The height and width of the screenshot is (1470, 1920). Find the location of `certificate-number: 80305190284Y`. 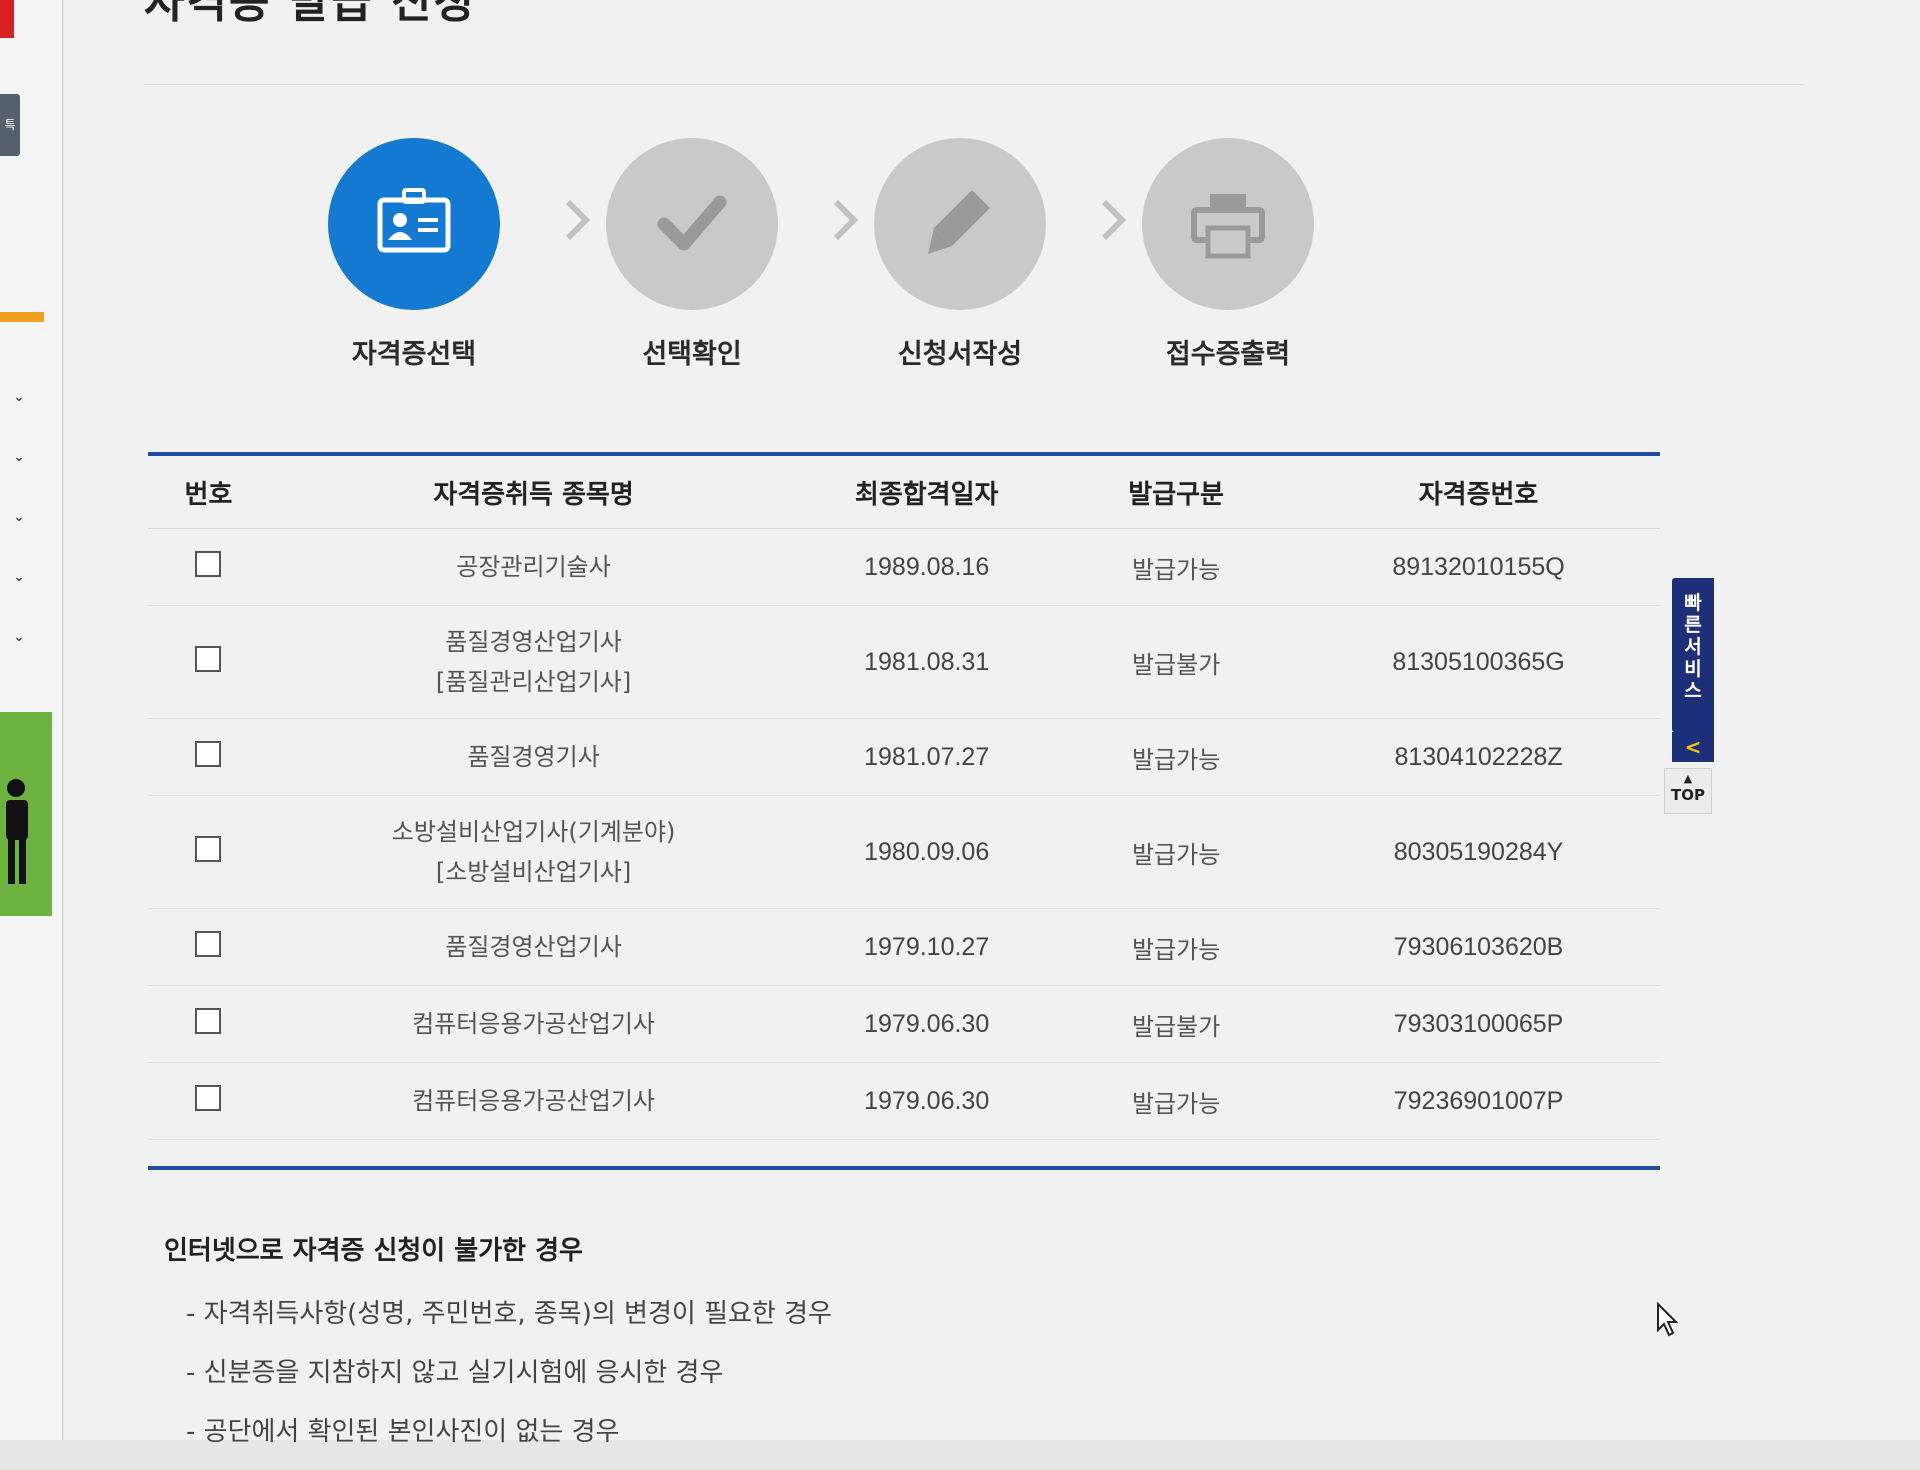

certificate-number: 80305190284Y is located at coordinates (1478, 852).